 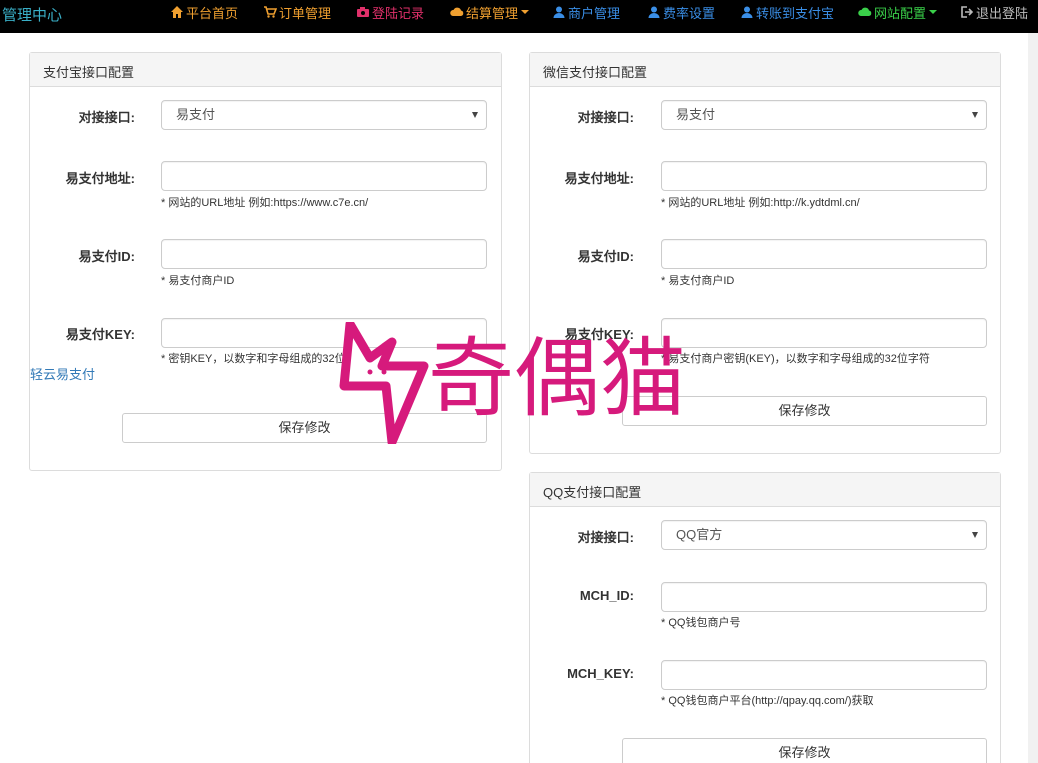 I want to click on nav-orders: 订单管理, so click(x=297, y=12).